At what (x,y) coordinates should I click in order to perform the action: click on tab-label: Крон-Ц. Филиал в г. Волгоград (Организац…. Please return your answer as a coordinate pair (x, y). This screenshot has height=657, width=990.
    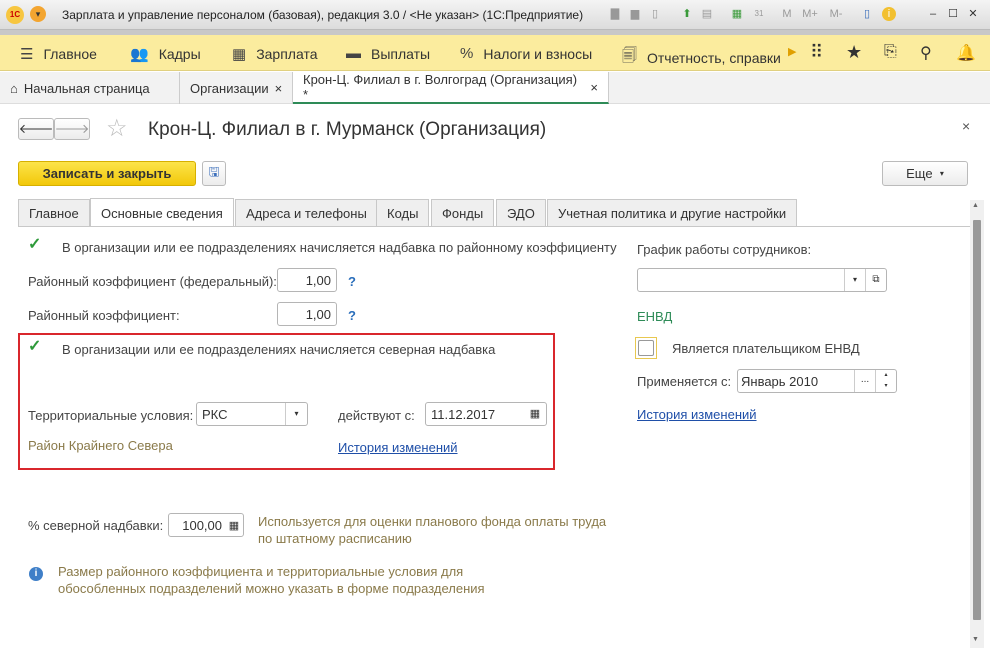
    Looking at the image, I should click on (440, 87).